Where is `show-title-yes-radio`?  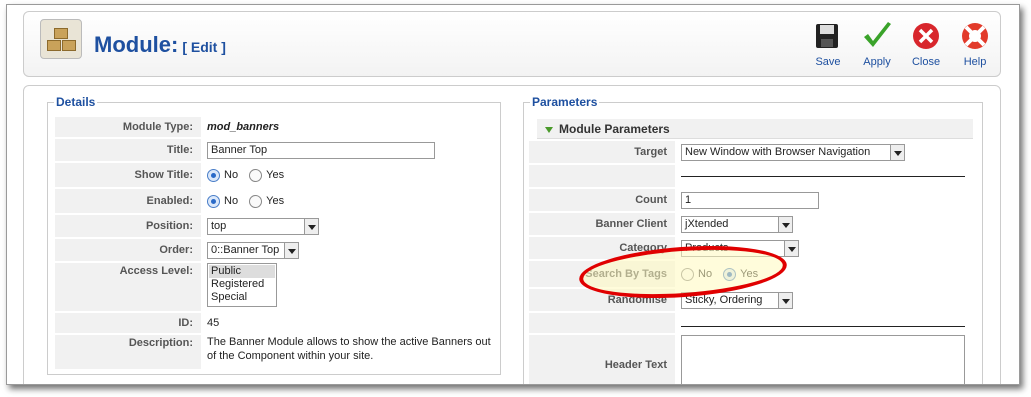
show-title-yes-radio is located at coordinates (256, 175).